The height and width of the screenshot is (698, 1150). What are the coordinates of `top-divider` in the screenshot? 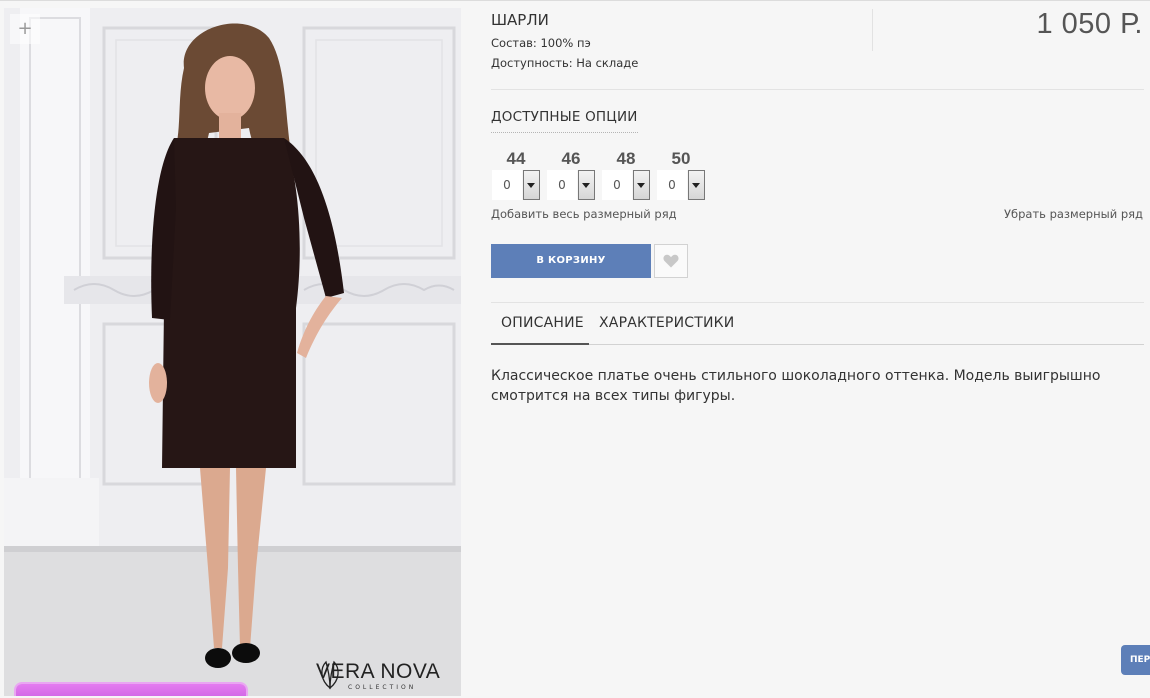 It's located at (575, 0).